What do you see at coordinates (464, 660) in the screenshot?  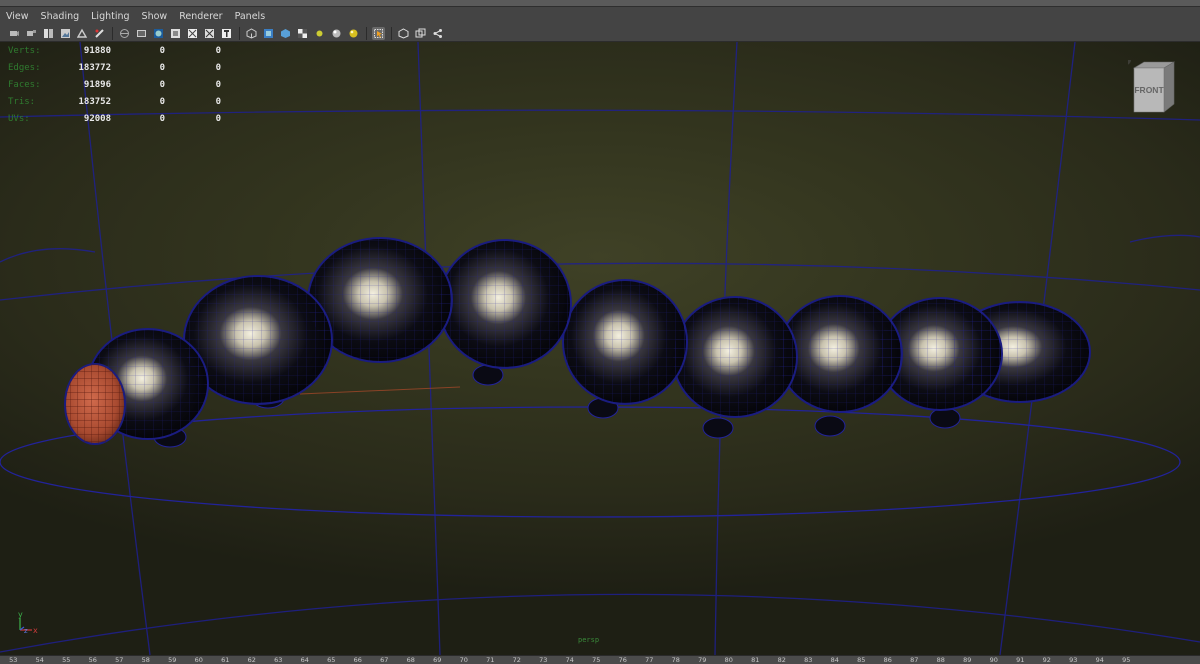 I see `timeline-tick: 70` at bounding box center [464, 660].